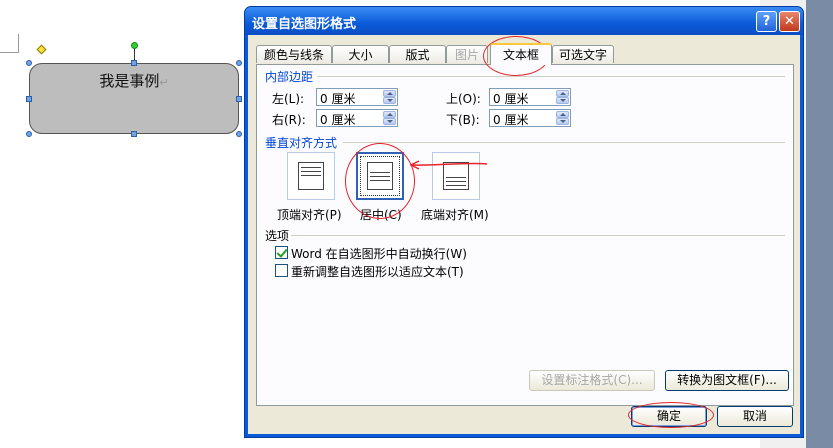 This screenshot has width=833, height=448. I want to click on right-margin-label: 右(R):, so click(289, 120).